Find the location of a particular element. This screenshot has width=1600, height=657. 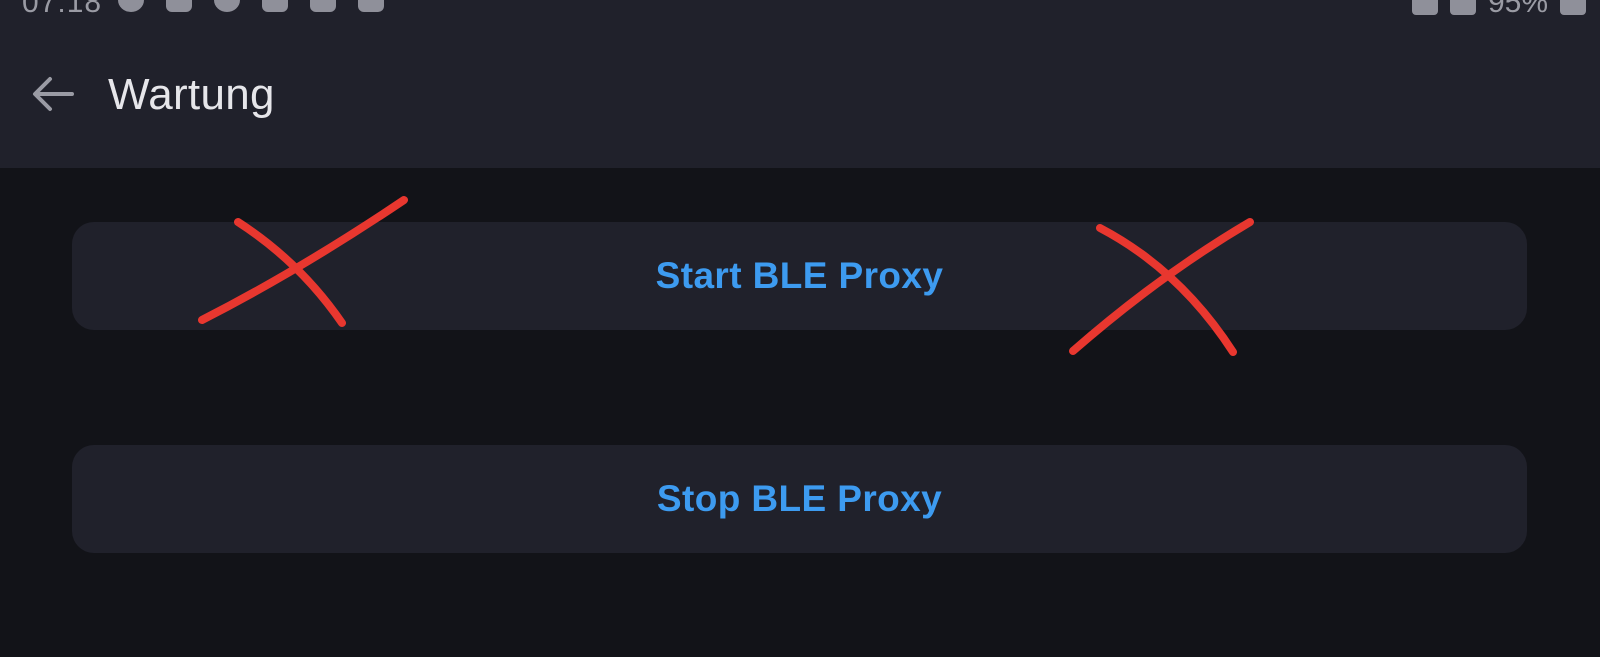

battery-level: 95% is located at coordinates (1517, 9).